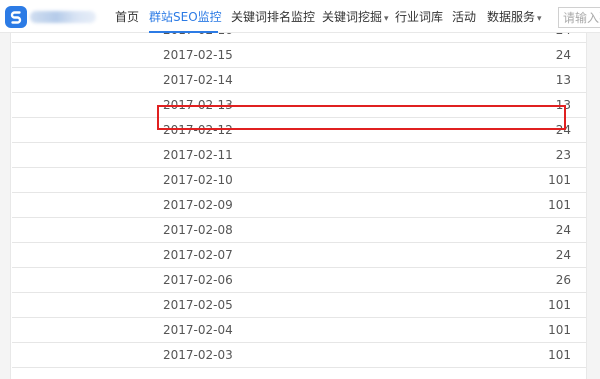  I want to click on nav-activities: 活动, so click(464, 17).